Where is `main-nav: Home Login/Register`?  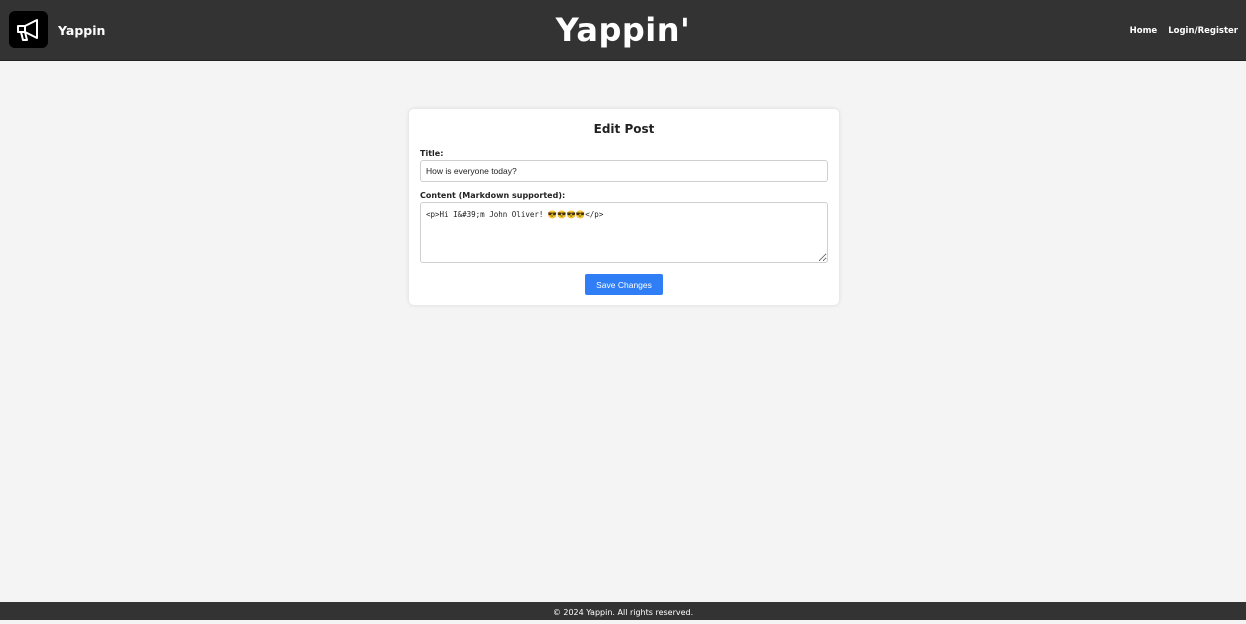 main-nav: Home Login/Register is located at coordinates (1184, 31).